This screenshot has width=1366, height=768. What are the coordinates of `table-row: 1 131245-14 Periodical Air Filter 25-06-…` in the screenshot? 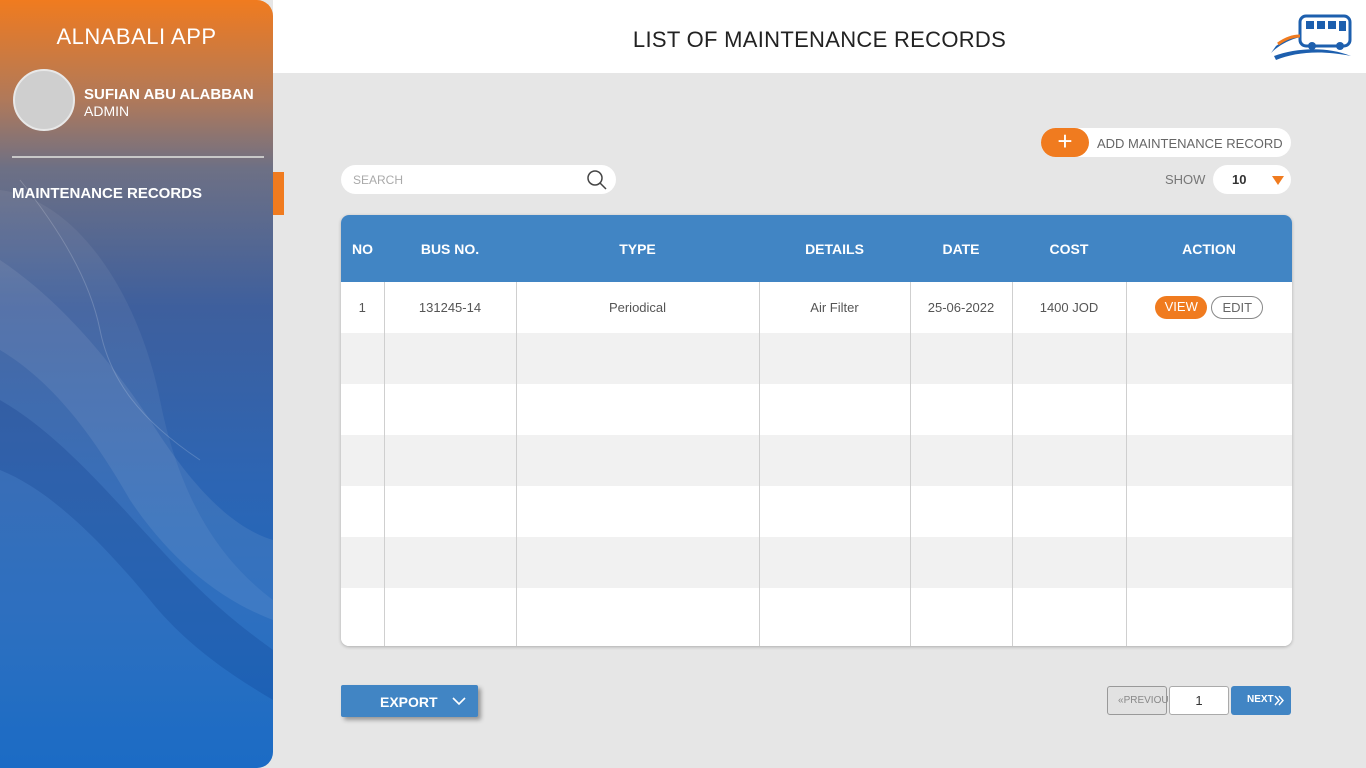 It's located at (816, 307).